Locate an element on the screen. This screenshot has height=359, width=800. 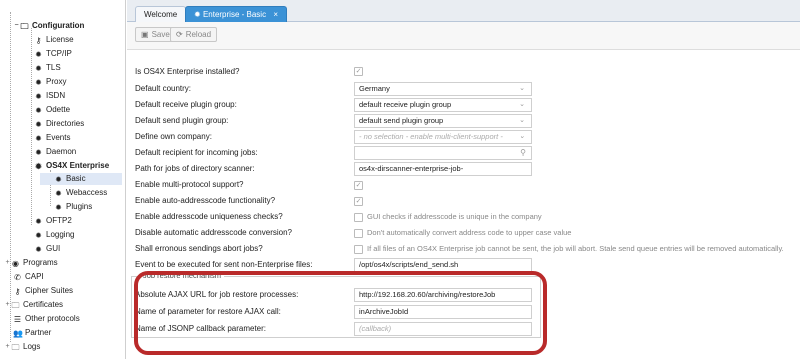
tree-item-oftp2: ✹ OFTP2 is located at coordinates (53, 221).